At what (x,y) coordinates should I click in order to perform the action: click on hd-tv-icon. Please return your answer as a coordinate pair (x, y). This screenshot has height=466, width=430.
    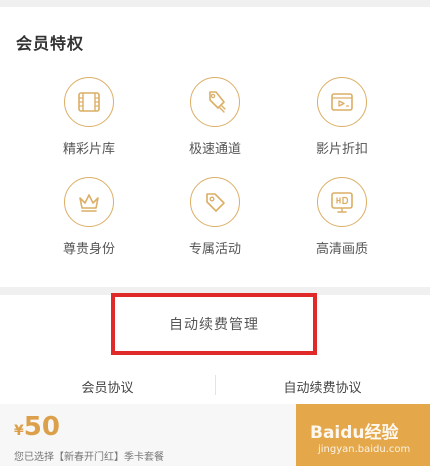
    Looking at the image, I should click on (342, 202).